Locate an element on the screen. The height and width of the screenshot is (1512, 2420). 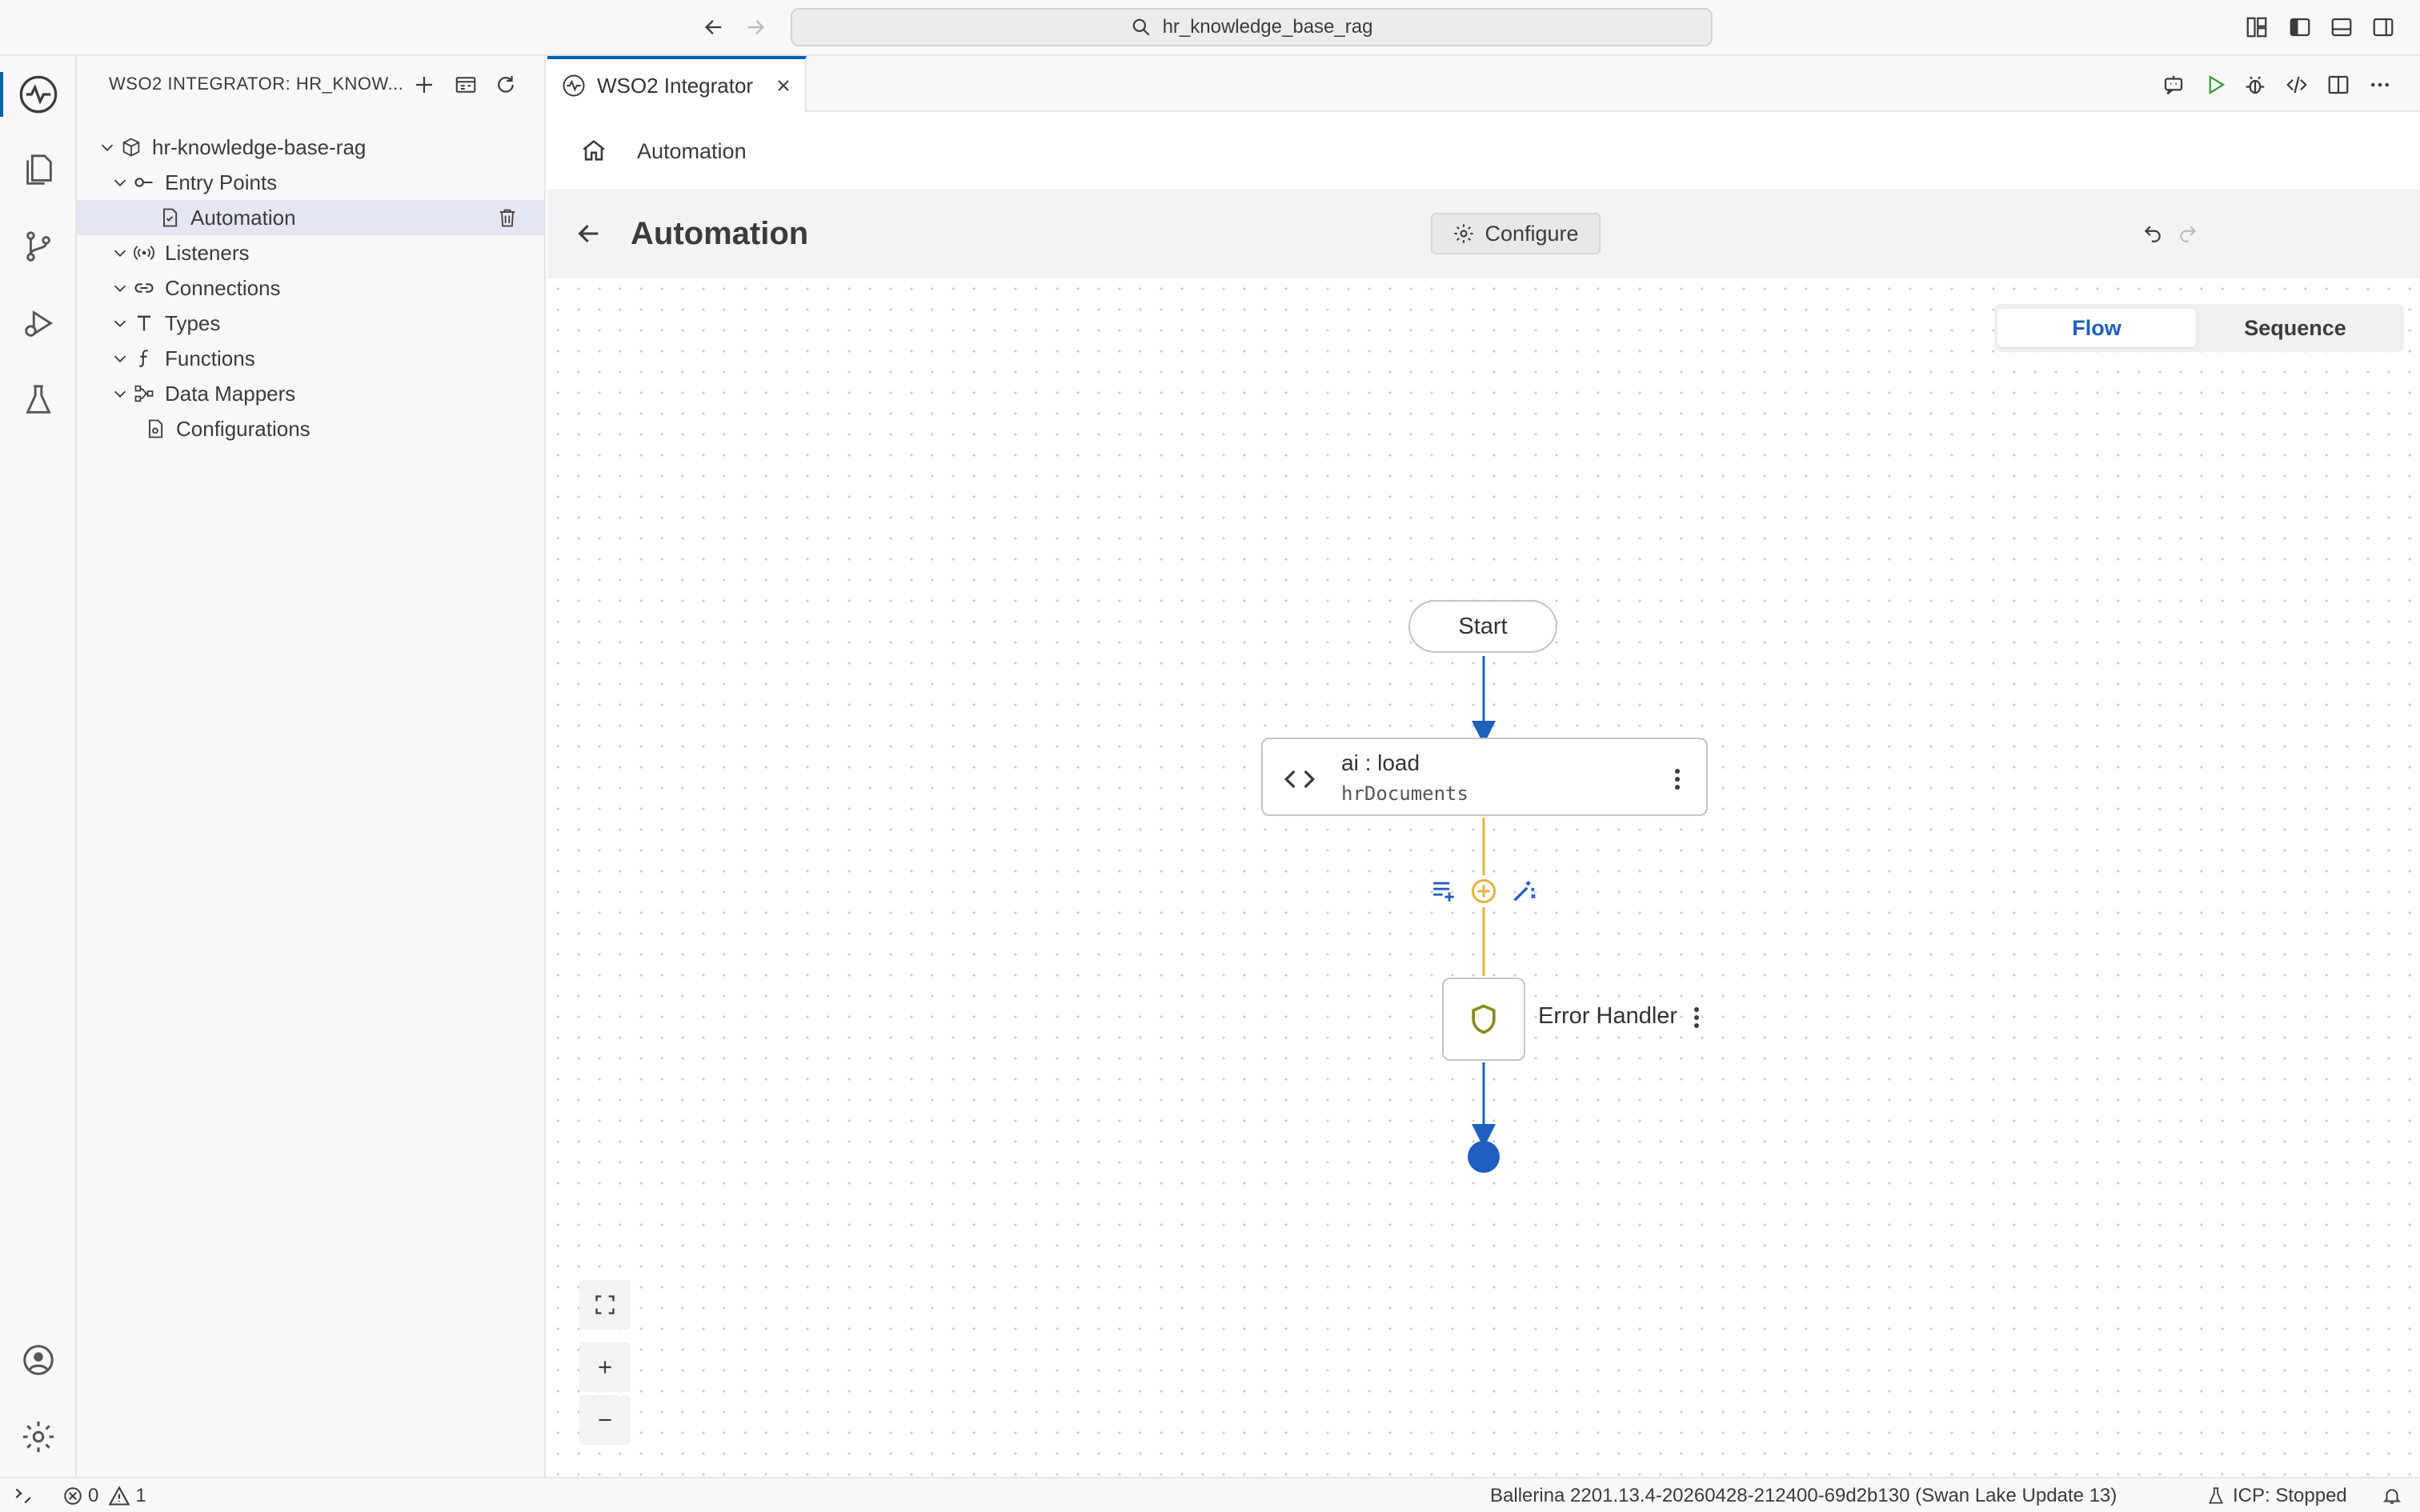
error-icon is located at coordinates (73, 1496).